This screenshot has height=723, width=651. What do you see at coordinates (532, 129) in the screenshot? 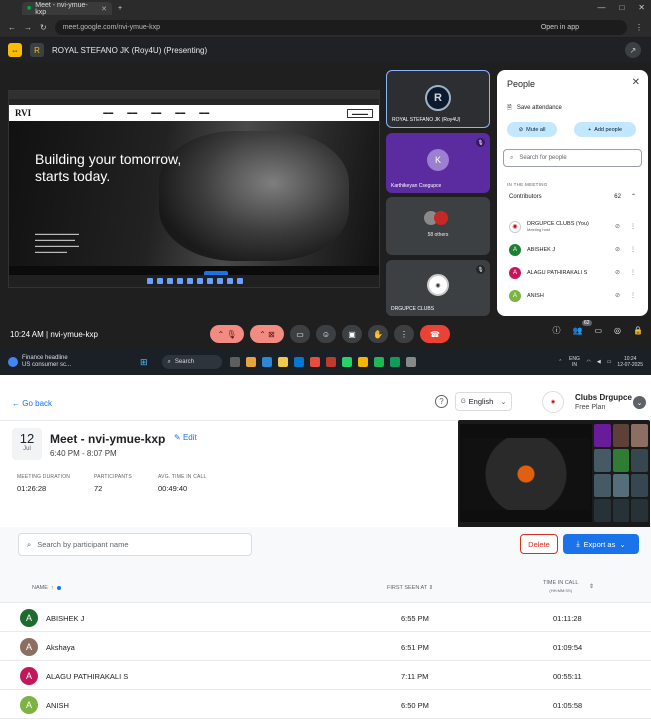
I see `mute-all-button: ⊘ Mute all` at bounding box center [532, 129].